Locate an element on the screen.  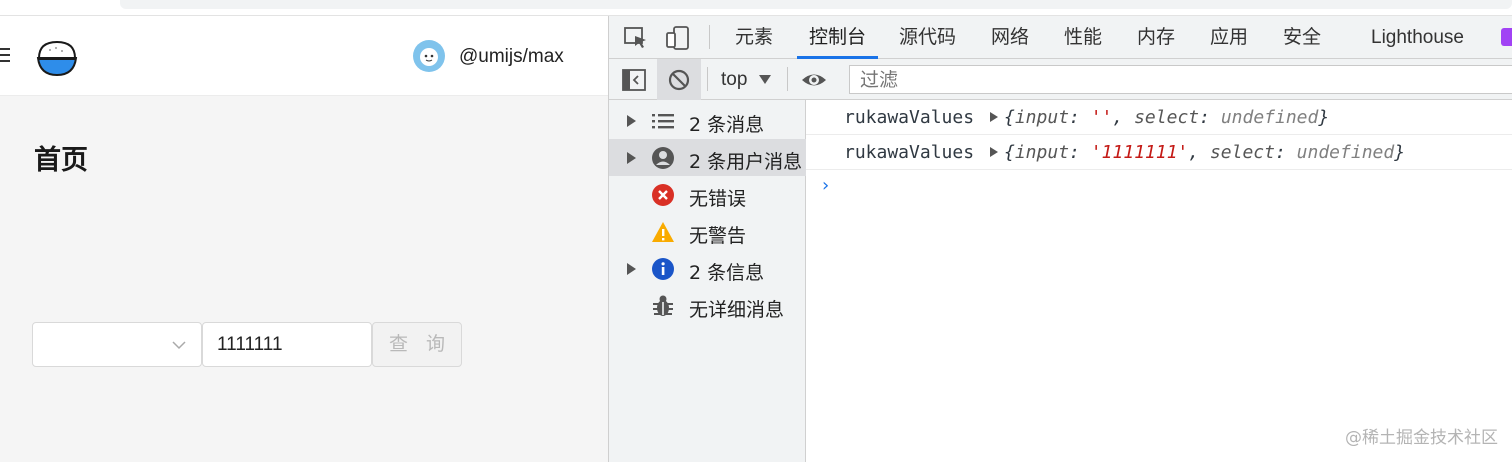
tab-separator is located at coordinates (709, 37).